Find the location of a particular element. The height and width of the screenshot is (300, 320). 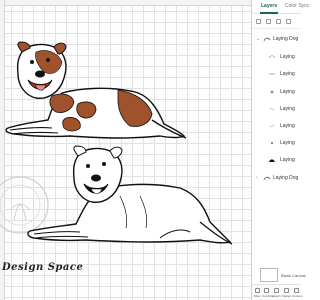

colored-dog-nose is located at coordinates (40, 74).